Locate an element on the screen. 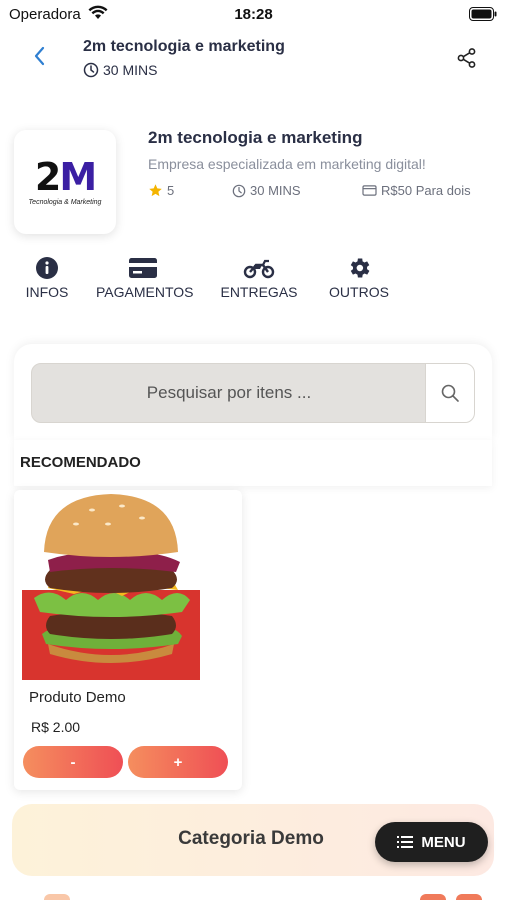 Image resolution: width=507 pixels, height=900 pixels. product-name: Produto Demo is located at coordinates (77, 697).